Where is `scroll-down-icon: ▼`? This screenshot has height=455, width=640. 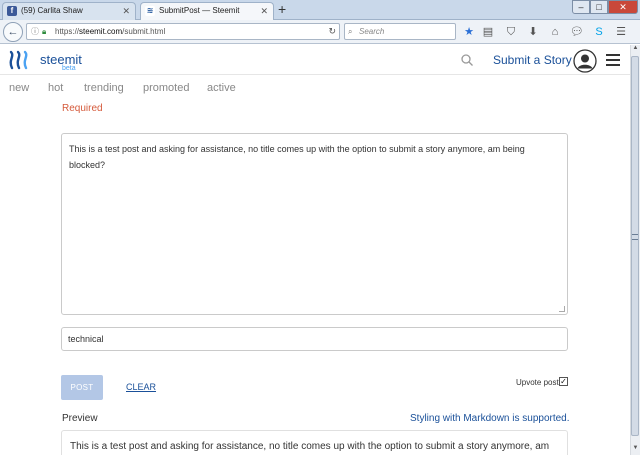
scroll-down-icon: ▼ is located at coordinates (635, 450).